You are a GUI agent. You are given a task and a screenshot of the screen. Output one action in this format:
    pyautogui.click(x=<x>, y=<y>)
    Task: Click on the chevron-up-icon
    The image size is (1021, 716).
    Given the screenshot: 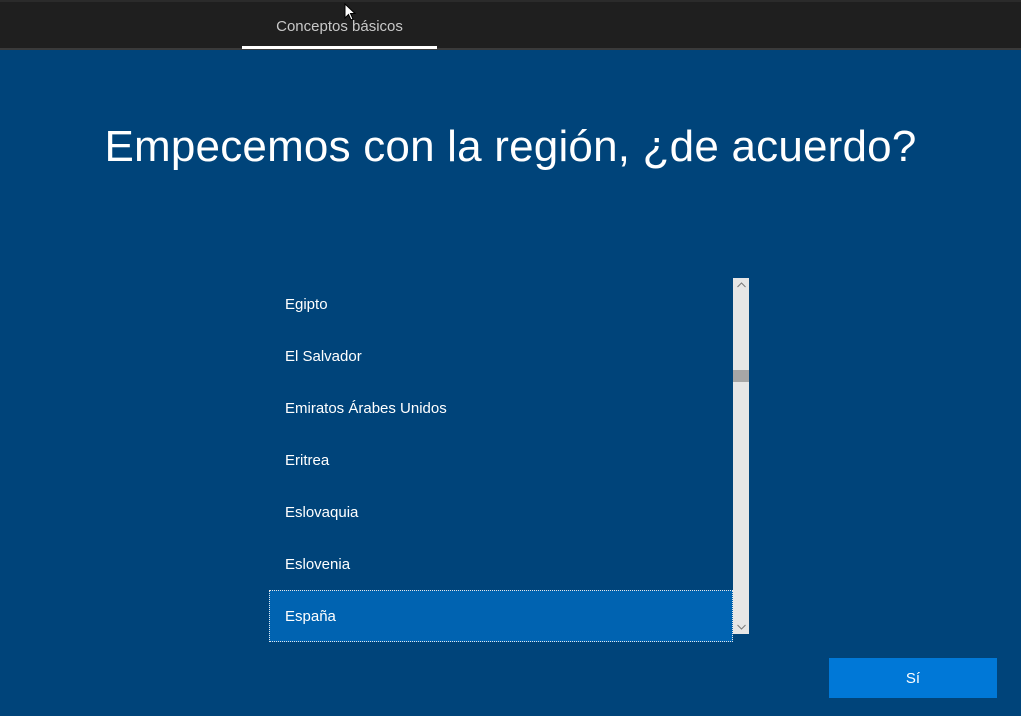 What is the action you would take?
    pyautogui.click(x=741, y=285)
    